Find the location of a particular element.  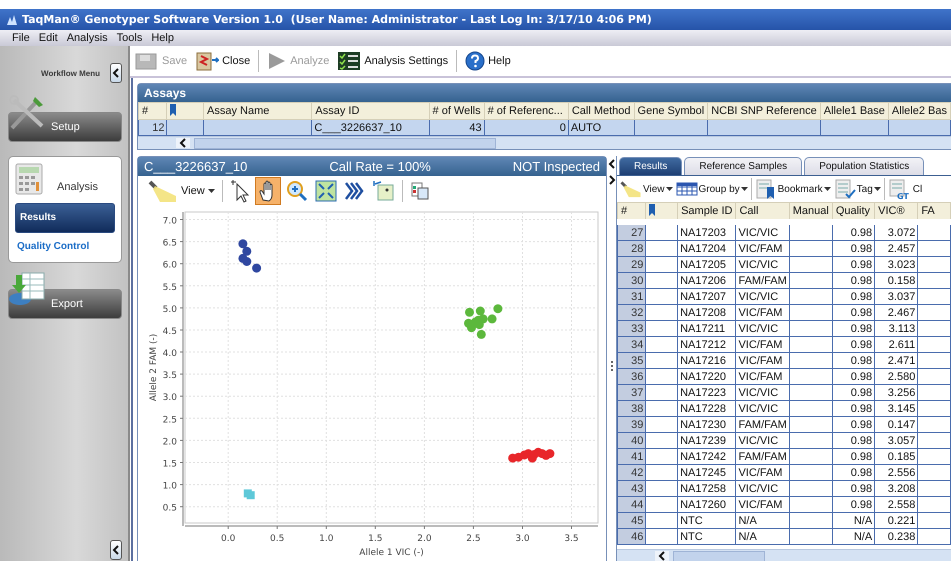

axis-title: Allele 1 VIC (-) is located at coordinates (391, 553).